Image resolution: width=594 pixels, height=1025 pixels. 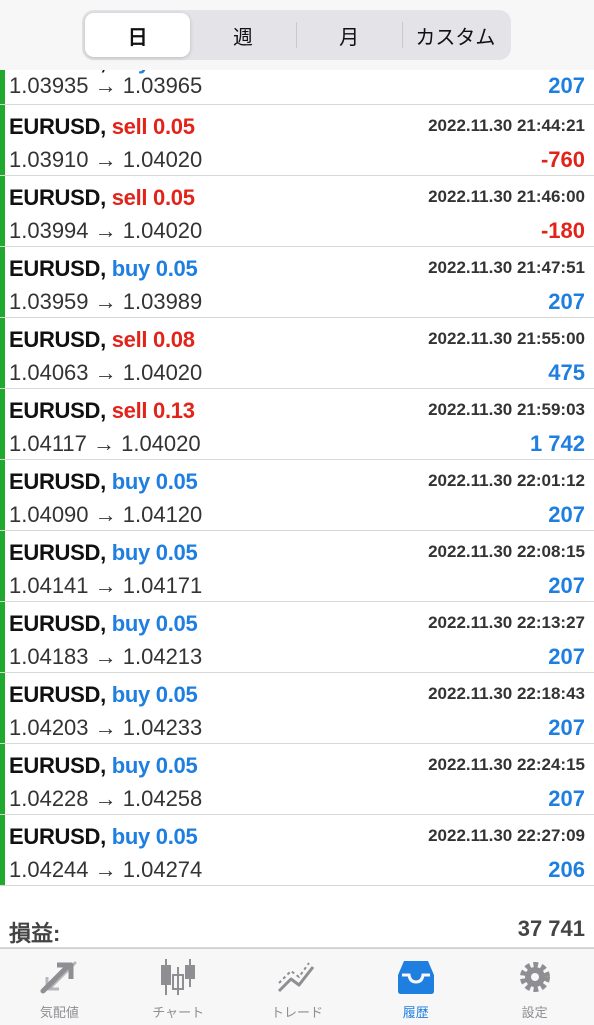 I want to click on trade-symbol: EURUSD, sell 0.13, so click(x=102, y=411).